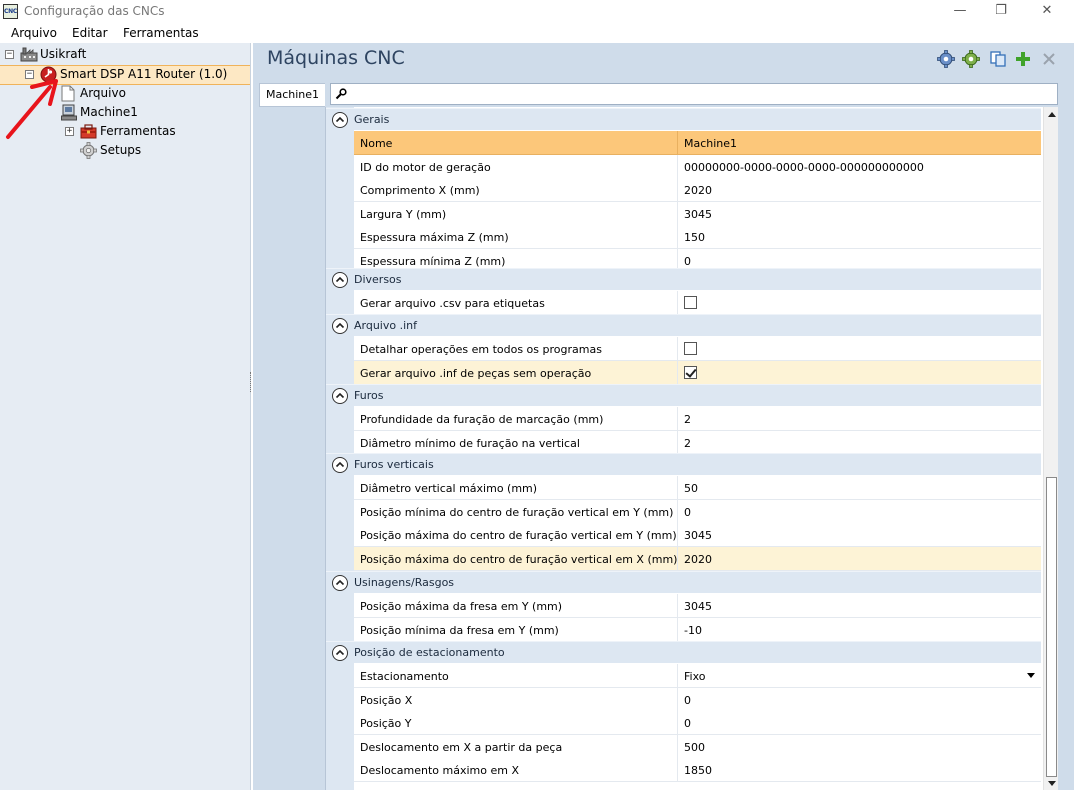 The width and height of the screenshot is (1074, 790). I want to click on tree-label-arquivo: Arquivo, so click(103, 93).